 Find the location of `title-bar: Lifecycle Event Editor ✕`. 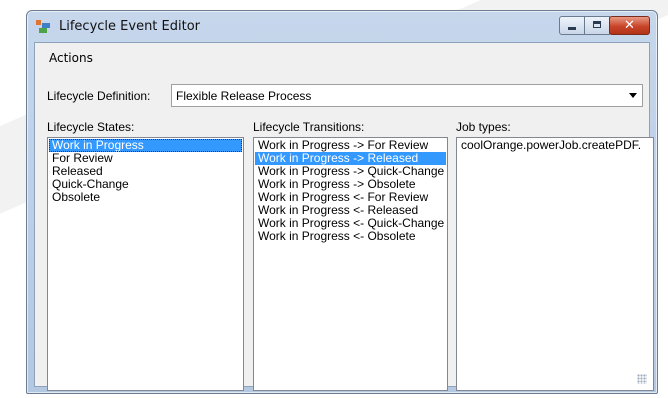

title-bar: Lifecycle Event Editor ✕ is located at coordinates (342, 26).